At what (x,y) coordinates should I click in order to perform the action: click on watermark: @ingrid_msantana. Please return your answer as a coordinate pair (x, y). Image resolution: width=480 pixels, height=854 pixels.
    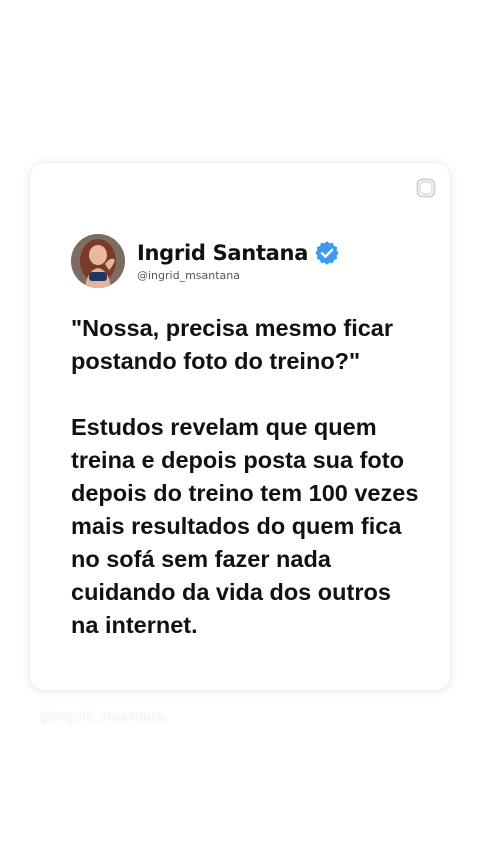
    Looking at the image, I should click on (103, 716).